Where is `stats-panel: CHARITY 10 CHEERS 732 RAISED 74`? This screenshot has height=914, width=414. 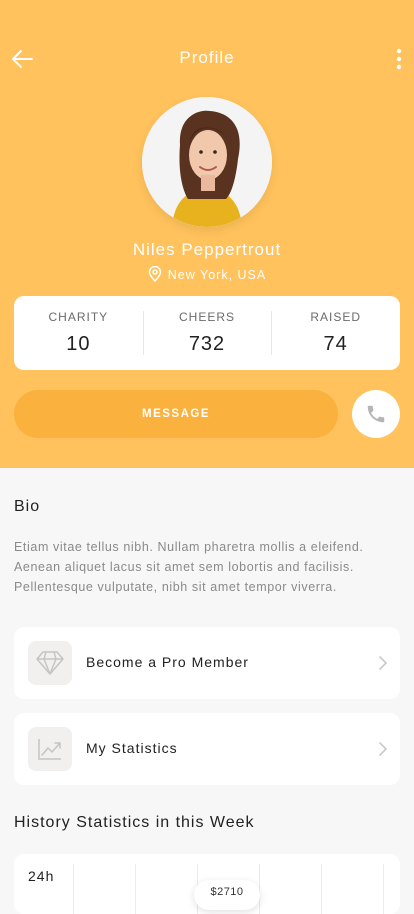
stats-panel: CHARITY 10 CHEERS 732 RAISED 74 is located at coordinates (207, 333).